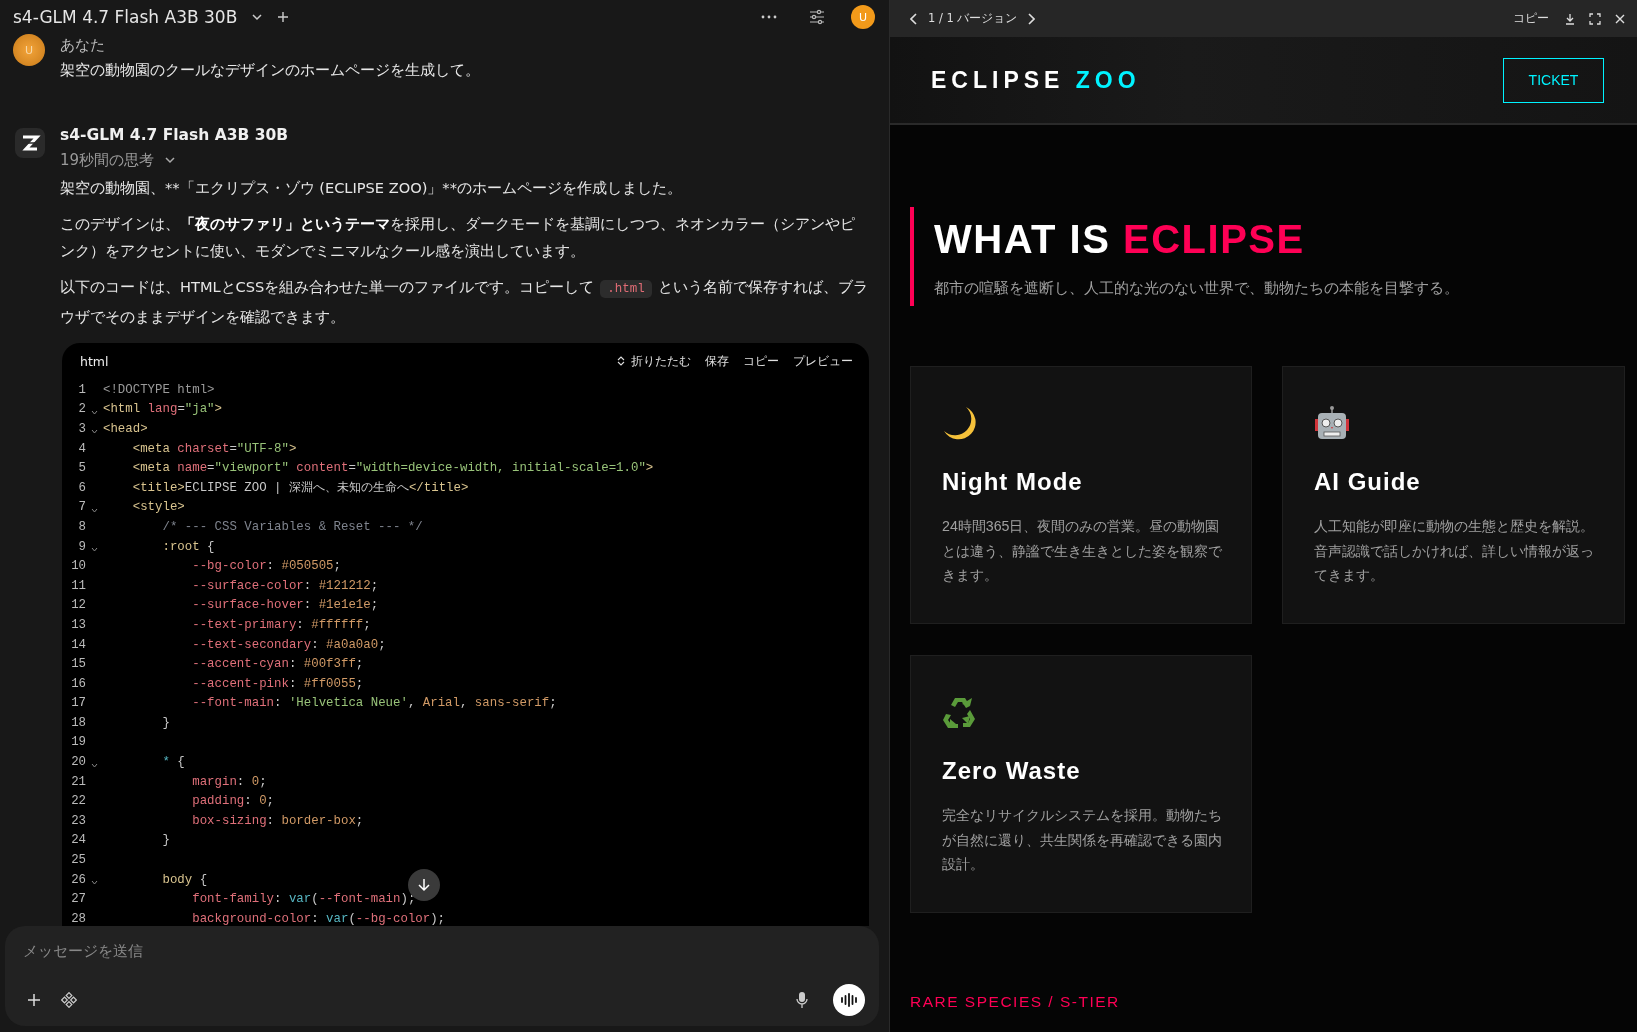 This screenshot has width=1637, height=1032. Describe the element at coordinates (1531, 18) in the screenshot. I see `copy-button: コピー` at that location.